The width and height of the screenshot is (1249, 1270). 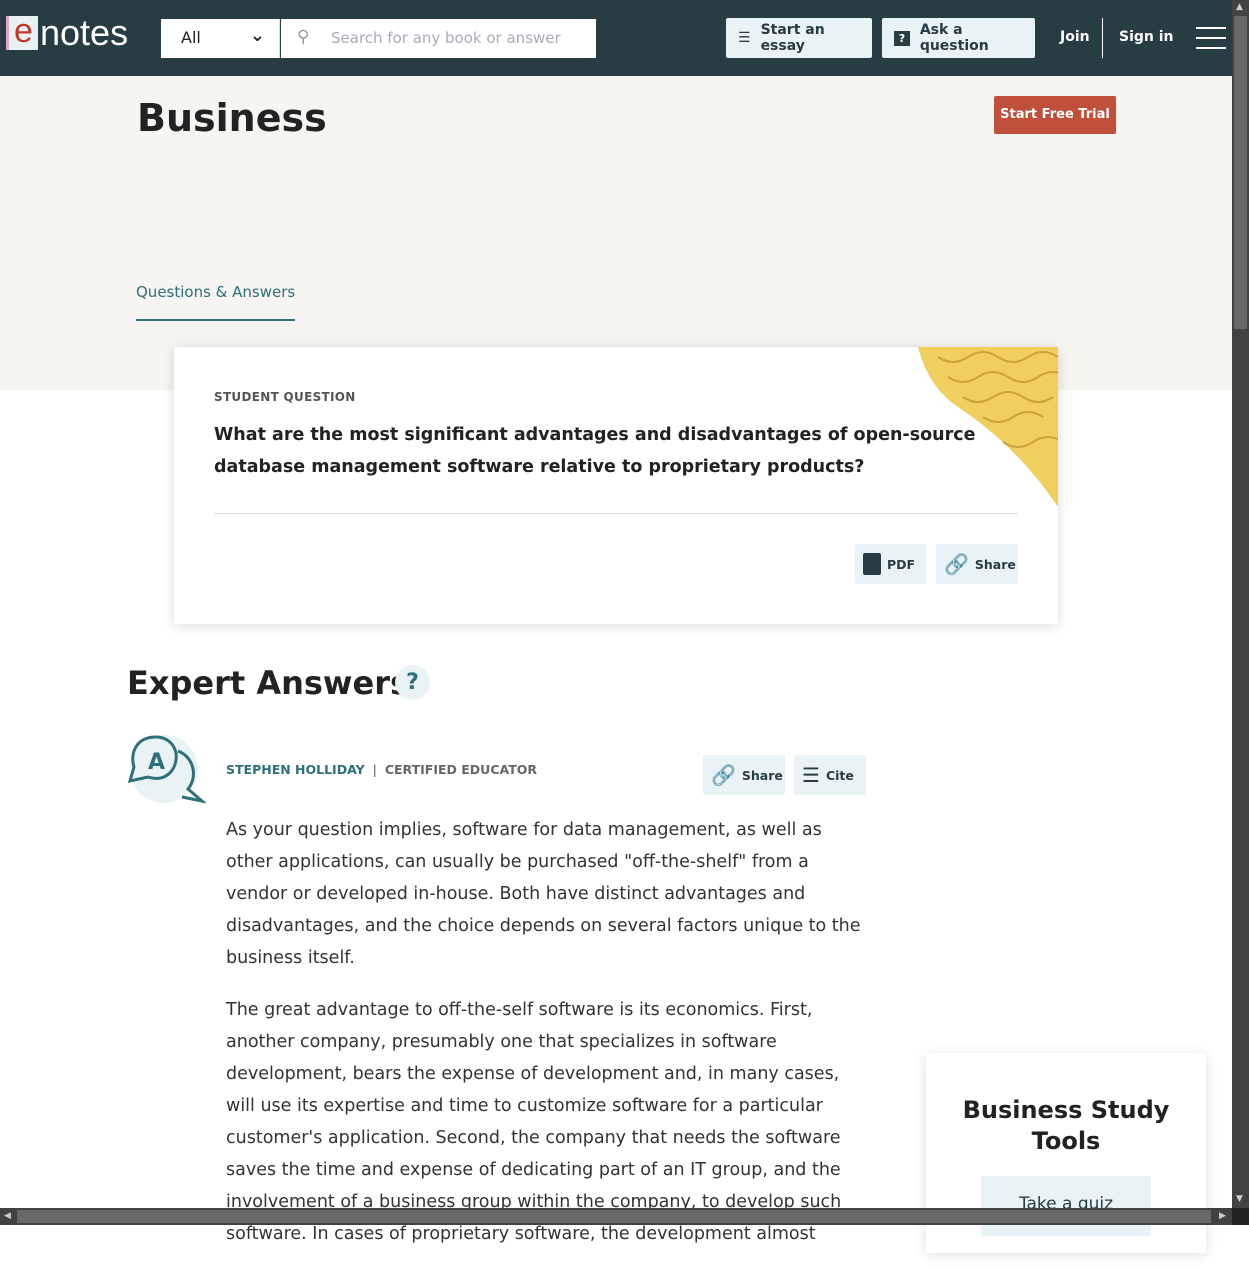 What do you see at coordinates (381, 769) in the screenshot?
I see `author-line: STEPHEN HOLLIDAY | CERTIFIED EDUCATOR` at bounding box center [381, 769].